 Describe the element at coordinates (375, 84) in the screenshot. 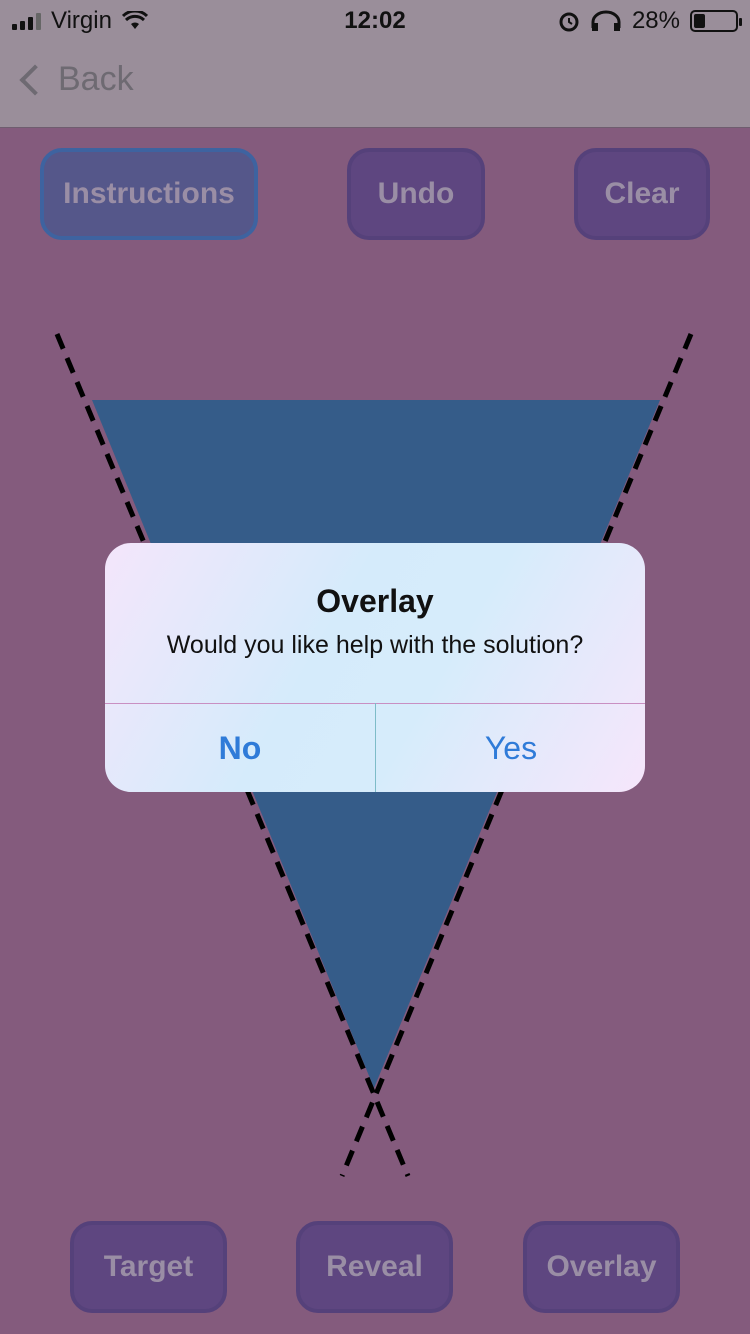

I see `navigation-bar: Back` at that location.